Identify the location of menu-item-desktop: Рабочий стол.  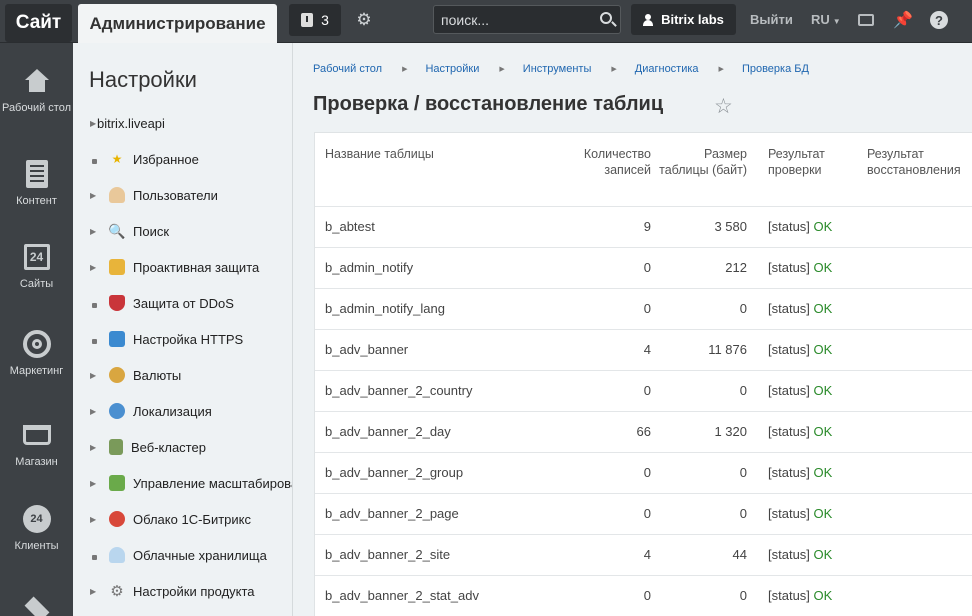
(36, 90).